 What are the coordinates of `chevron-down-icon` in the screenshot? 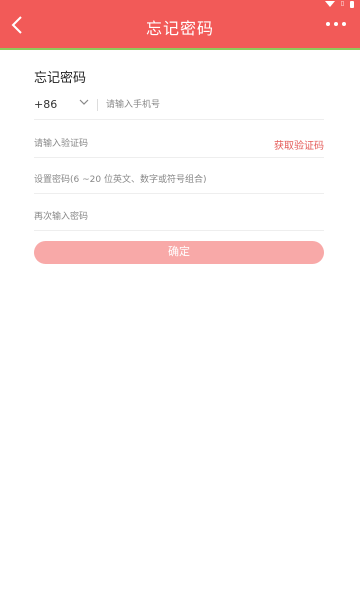 It's located at (84, 102).